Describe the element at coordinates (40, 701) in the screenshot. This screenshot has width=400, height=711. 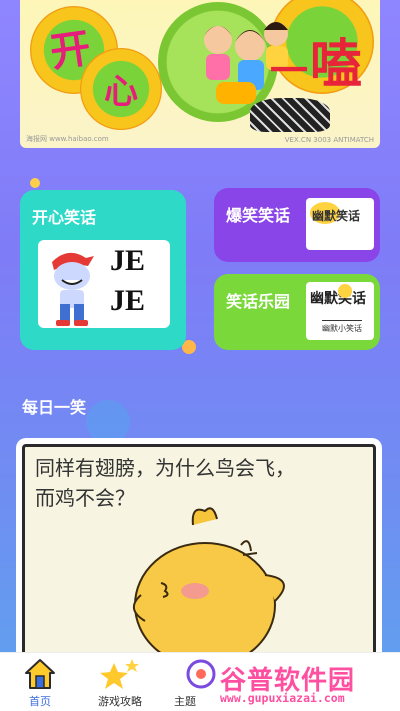
I see `tab-home-label: 首页` at that location.